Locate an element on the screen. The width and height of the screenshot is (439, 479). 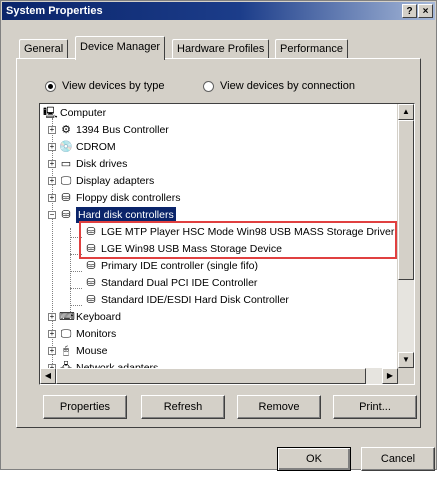
monitor-icon: 🖵 is located at coordinates (66, 334).